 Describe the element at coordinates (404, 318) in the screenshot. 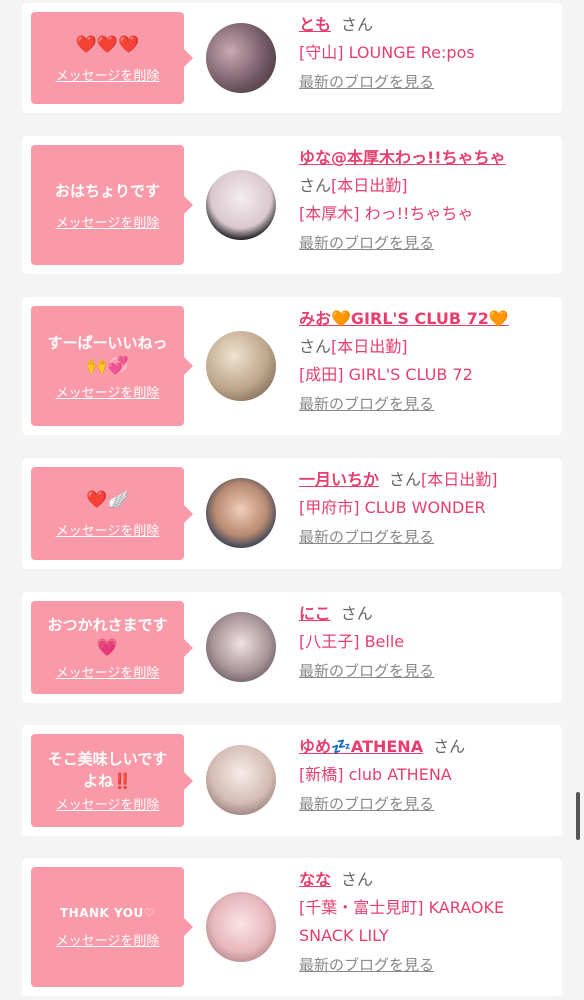

I see `sender-name-link: みお🧡GIRL'S CLUB 72🧡` at that location.